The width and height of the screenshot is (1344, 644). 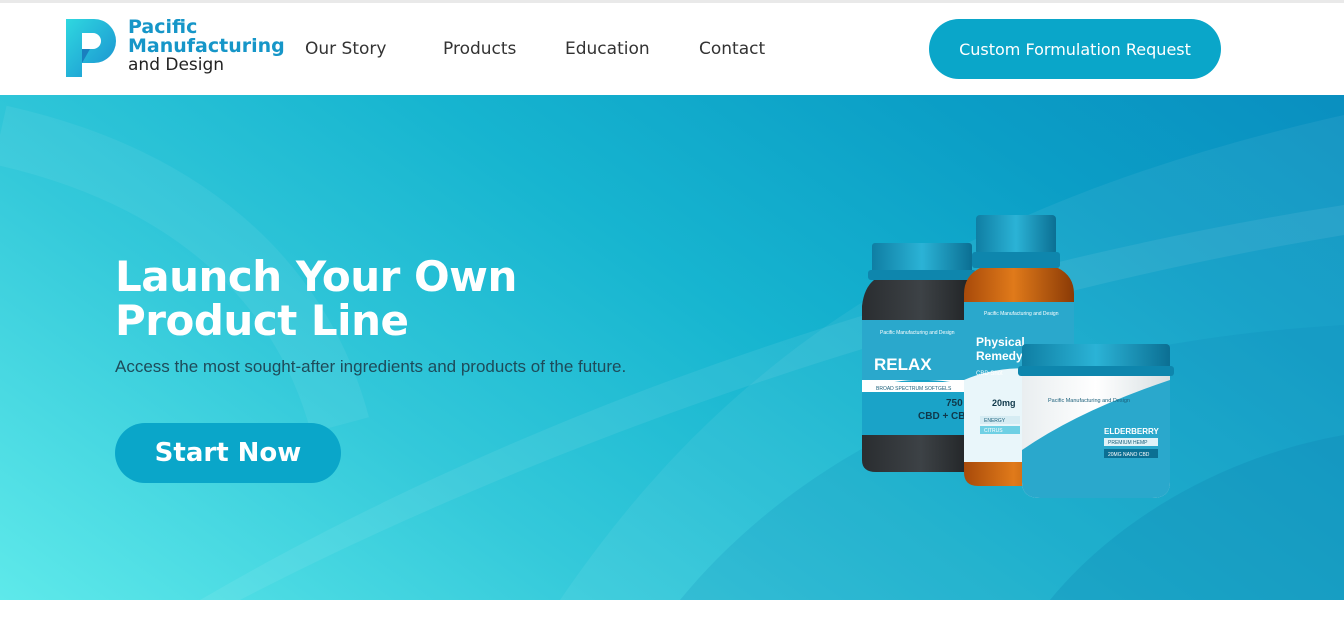 I want to click on remedy-name-line1: Physical, so click(x=1000, y=342).